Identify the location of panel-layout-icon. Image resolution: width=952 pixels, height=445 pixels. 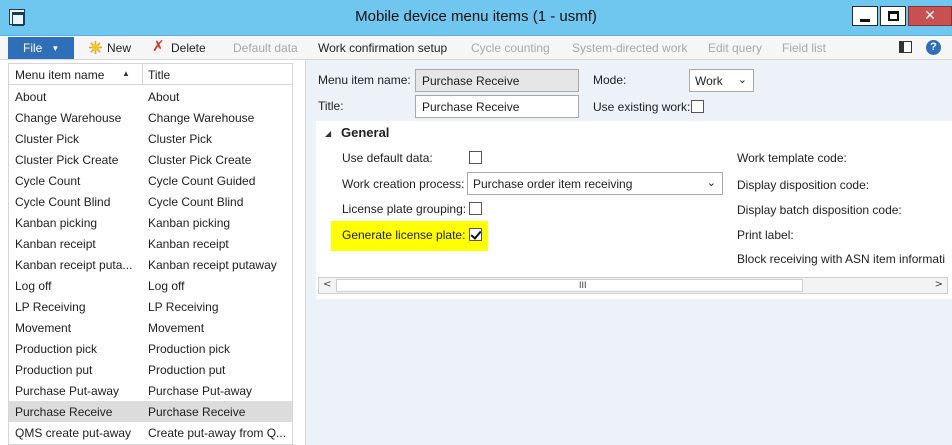
(905, 47).